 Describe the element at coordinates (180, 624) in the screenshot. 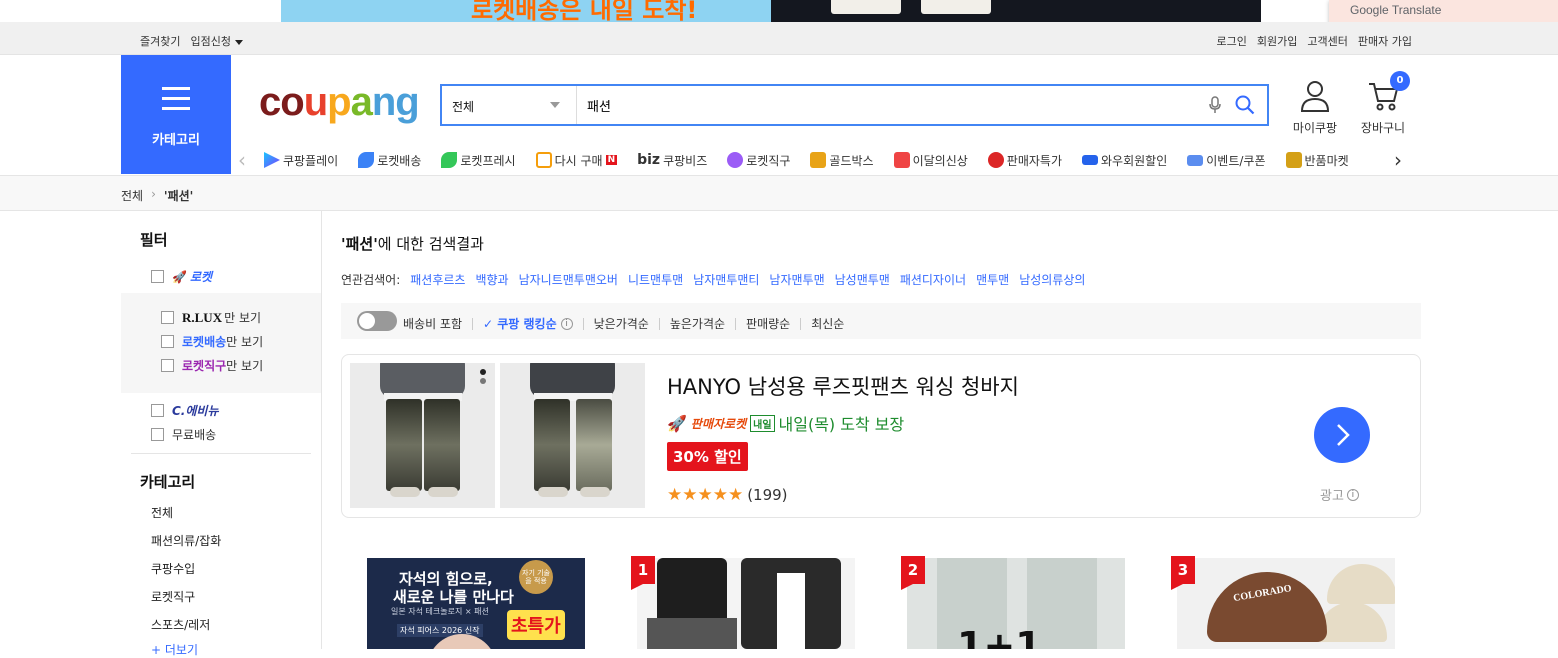

I see `category-item: 스포츠/레저` at that location.